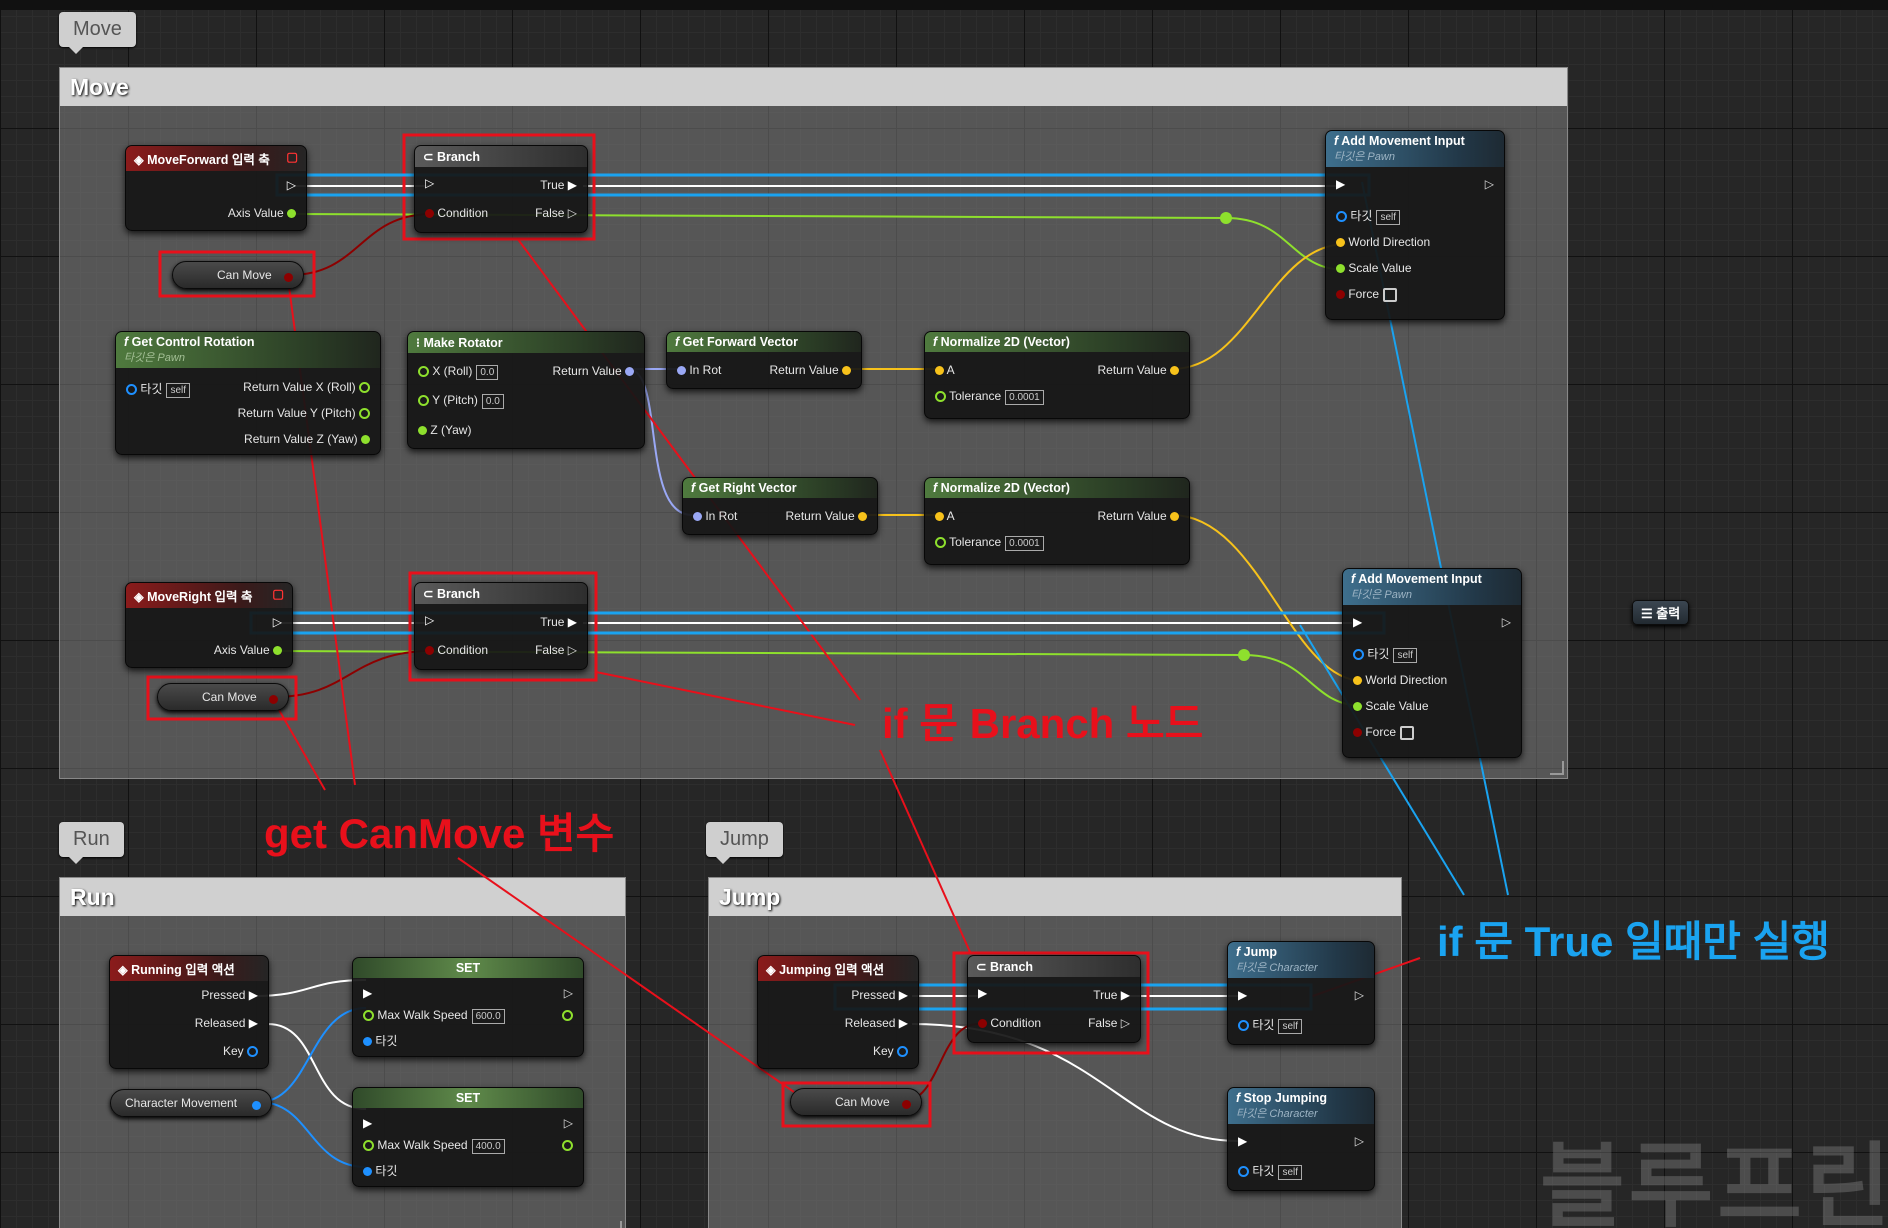 This screenshot has height=1228, width=1888. What do you see at coordinates (306, 387) in the screenshot?
I see `return-x-pin: Return Value X (Roll)` at bounding box center [306, 387].